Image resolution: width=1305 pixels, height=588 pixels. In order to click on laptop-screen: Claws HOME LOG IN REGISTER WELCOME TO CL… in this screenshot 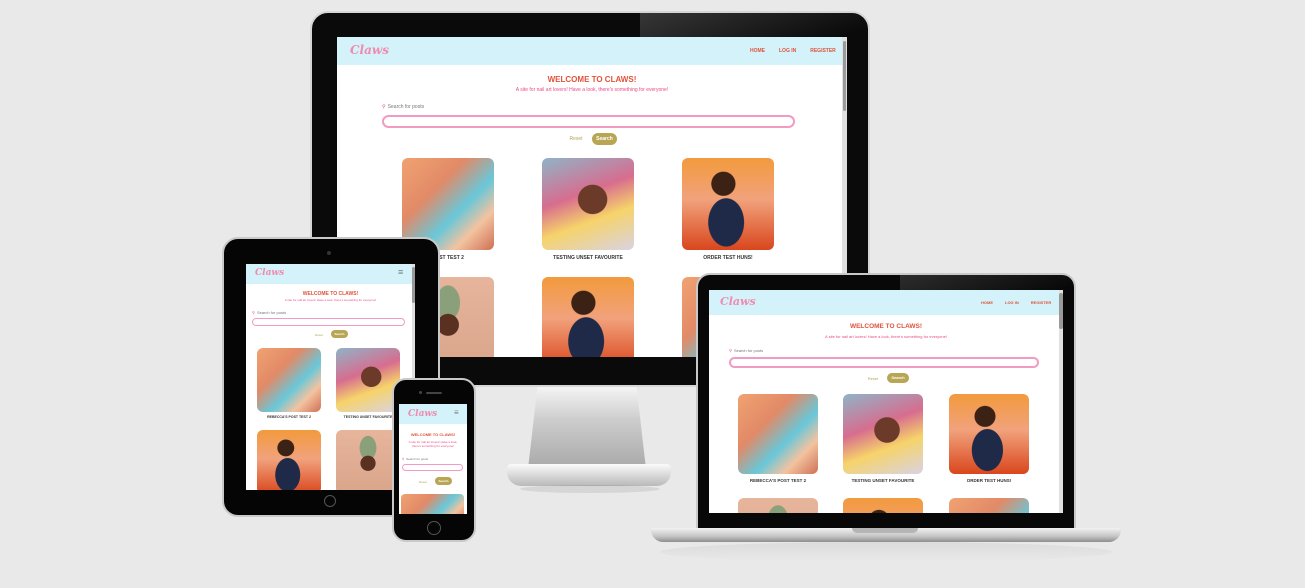, I will do `click(886, 401)`.